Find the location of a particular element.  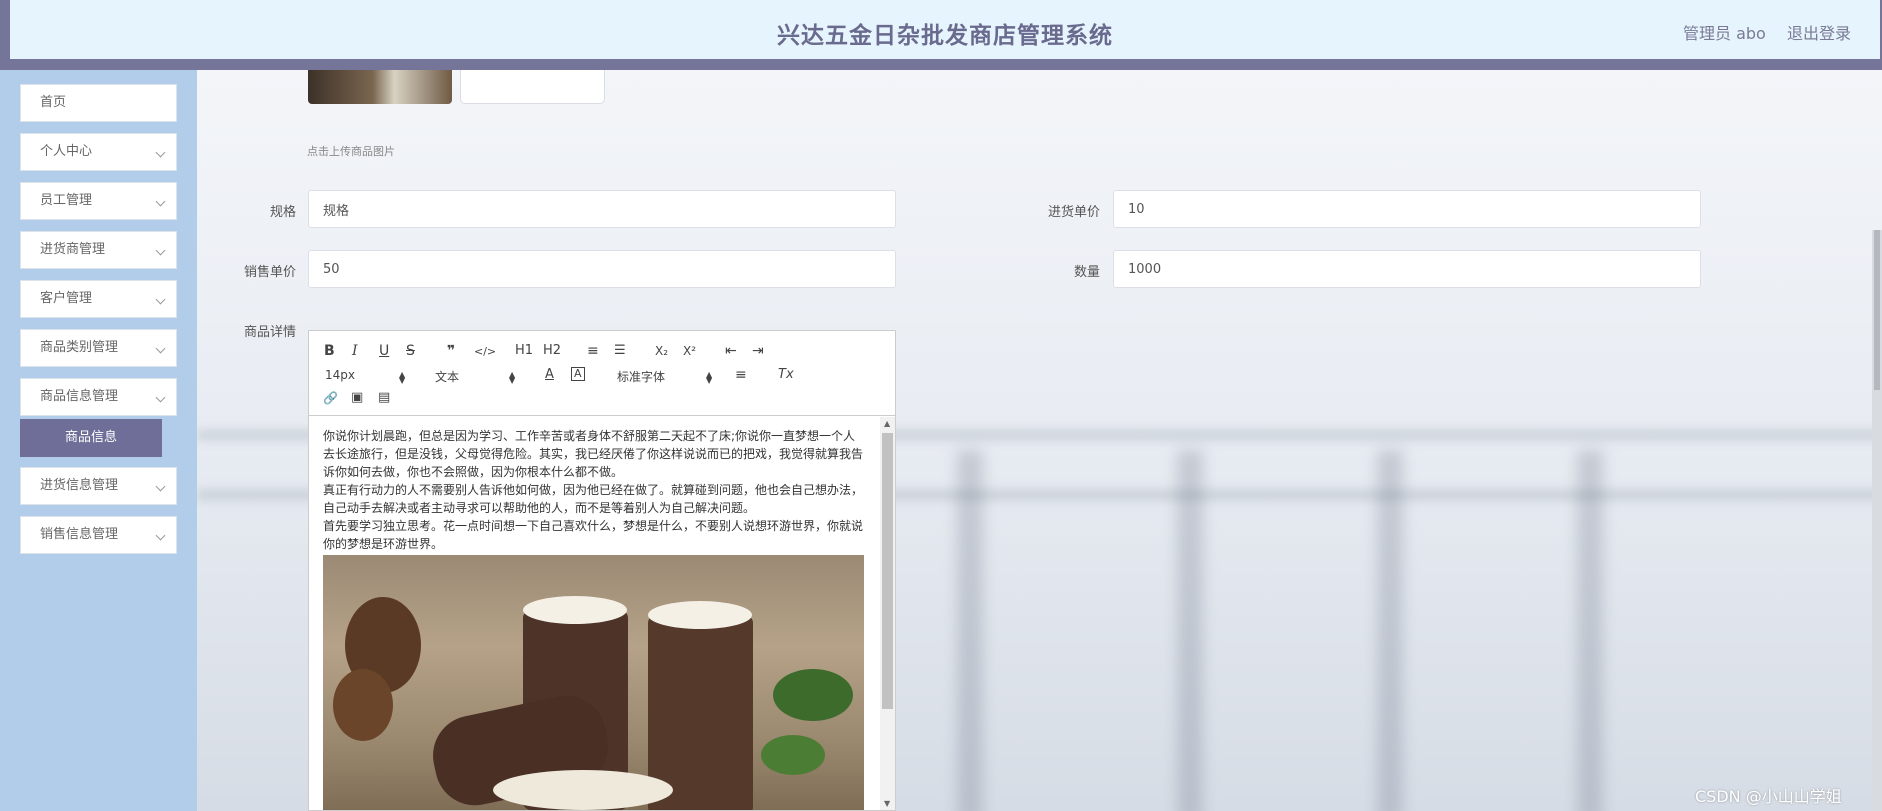

editor-scroll-thumb is located at coordinates (887, 571).